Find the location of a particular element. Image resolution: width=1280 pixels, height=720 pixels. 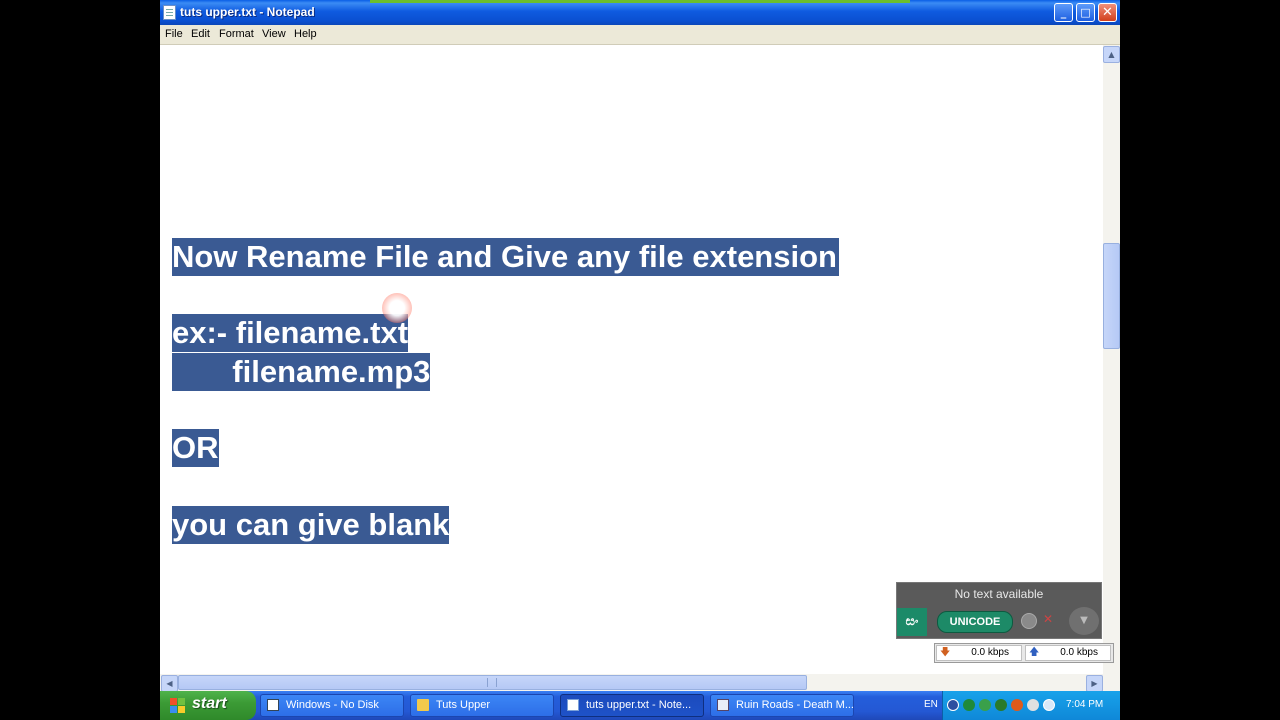

toggle-dot-icon is located at coordinates (1029, 621).